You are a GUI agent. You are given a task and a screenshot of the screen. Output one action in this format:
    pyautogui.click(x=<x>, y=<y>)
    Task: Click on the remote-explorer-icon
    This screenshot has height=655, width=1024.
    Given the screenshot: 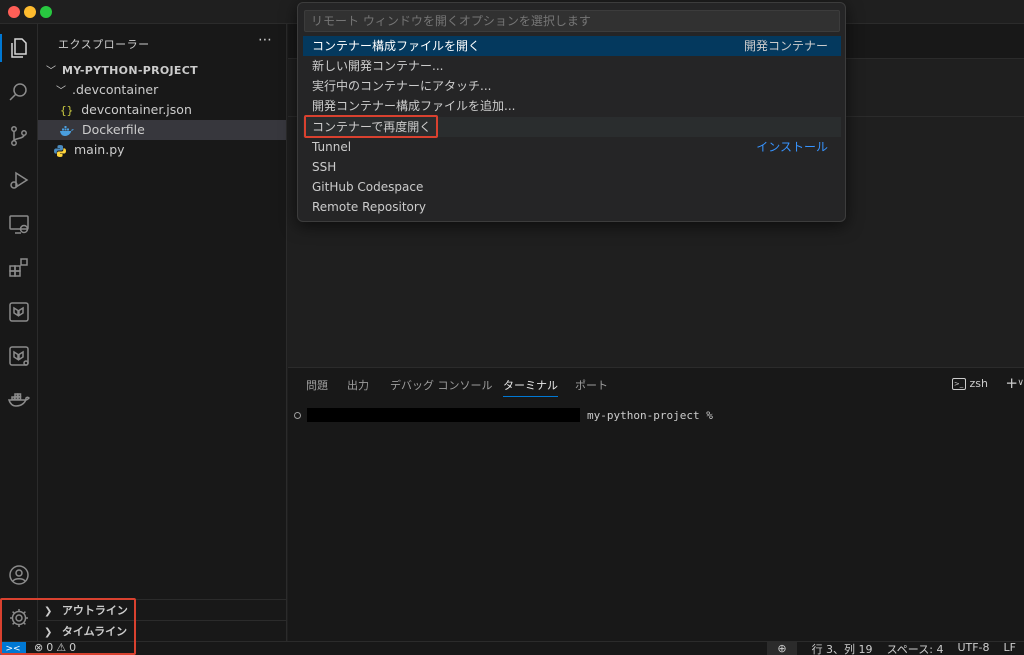 What is the action you would take?
    pyautogui.click(x=19, y=224)
    